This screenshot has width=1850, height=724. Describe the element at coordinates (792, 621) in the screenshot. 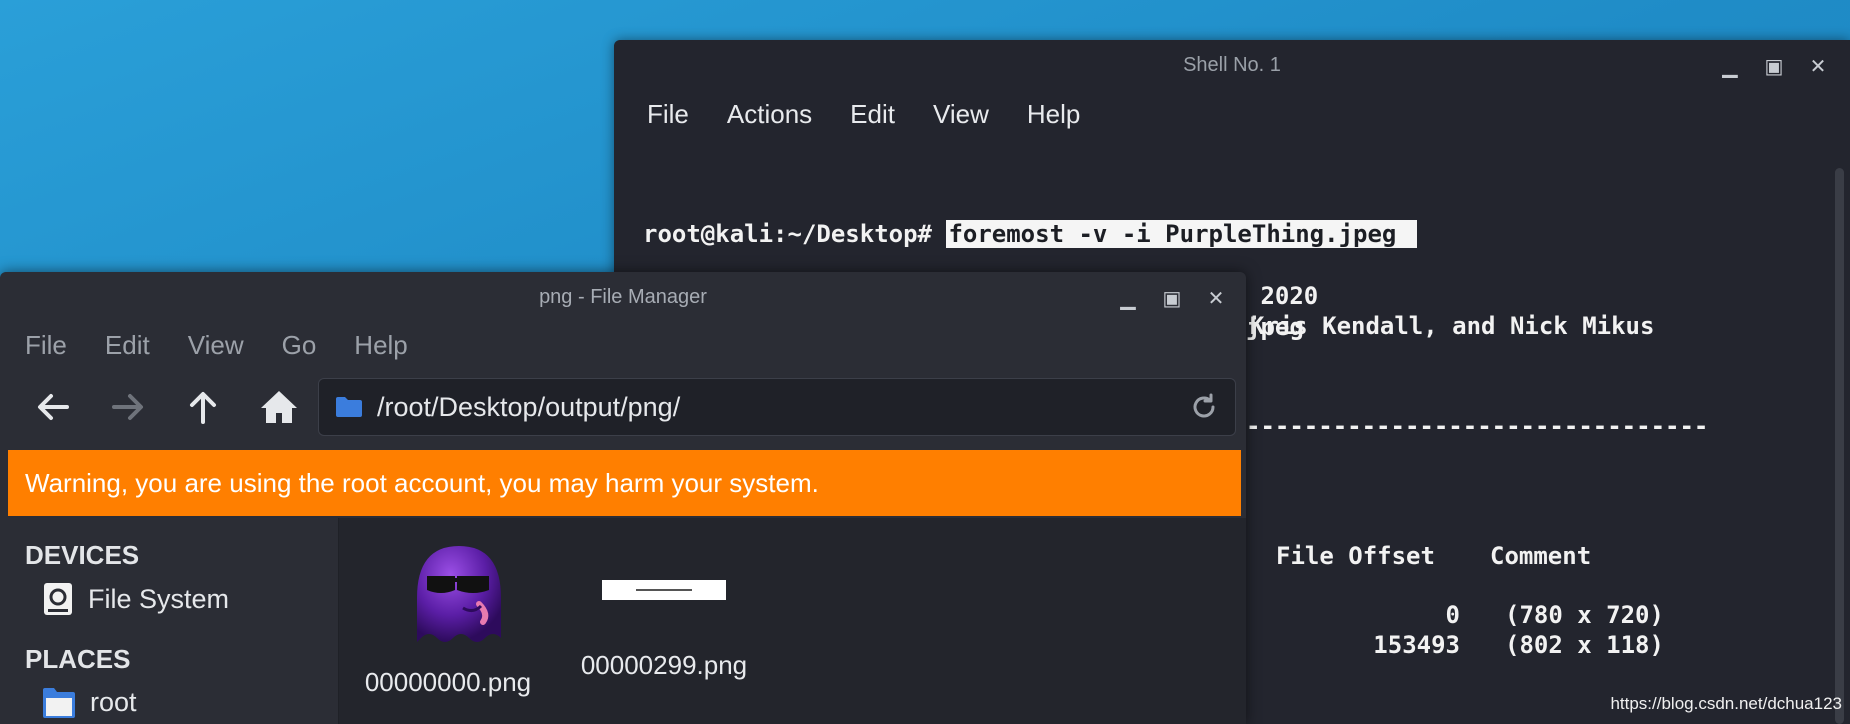

I see `file-view: 00000000.png 00000299.png` at that location.